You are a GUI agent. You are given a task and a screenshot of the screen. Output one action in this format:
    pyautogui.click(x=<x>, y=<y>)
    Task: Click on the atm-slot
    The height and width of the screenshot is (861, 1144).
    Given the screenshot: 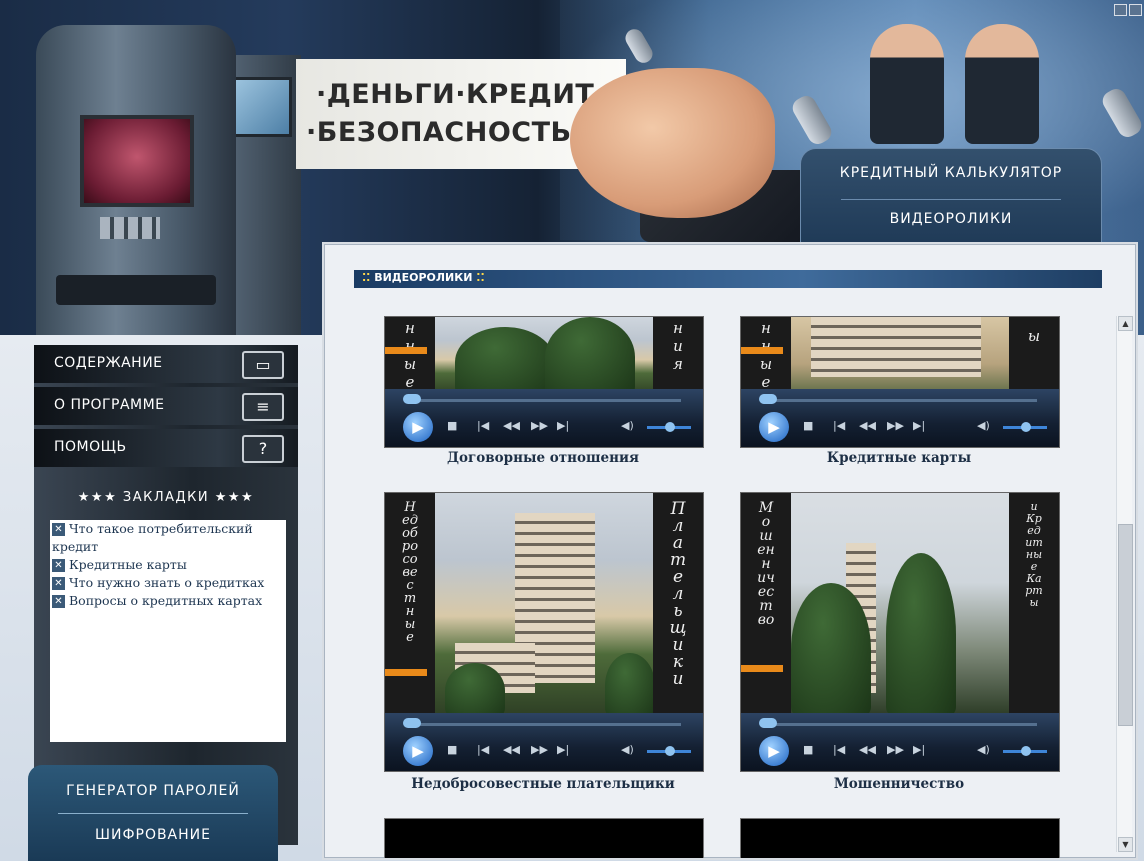 What is the action you would take?
    pyautogui.click(x=136, y=290)
    